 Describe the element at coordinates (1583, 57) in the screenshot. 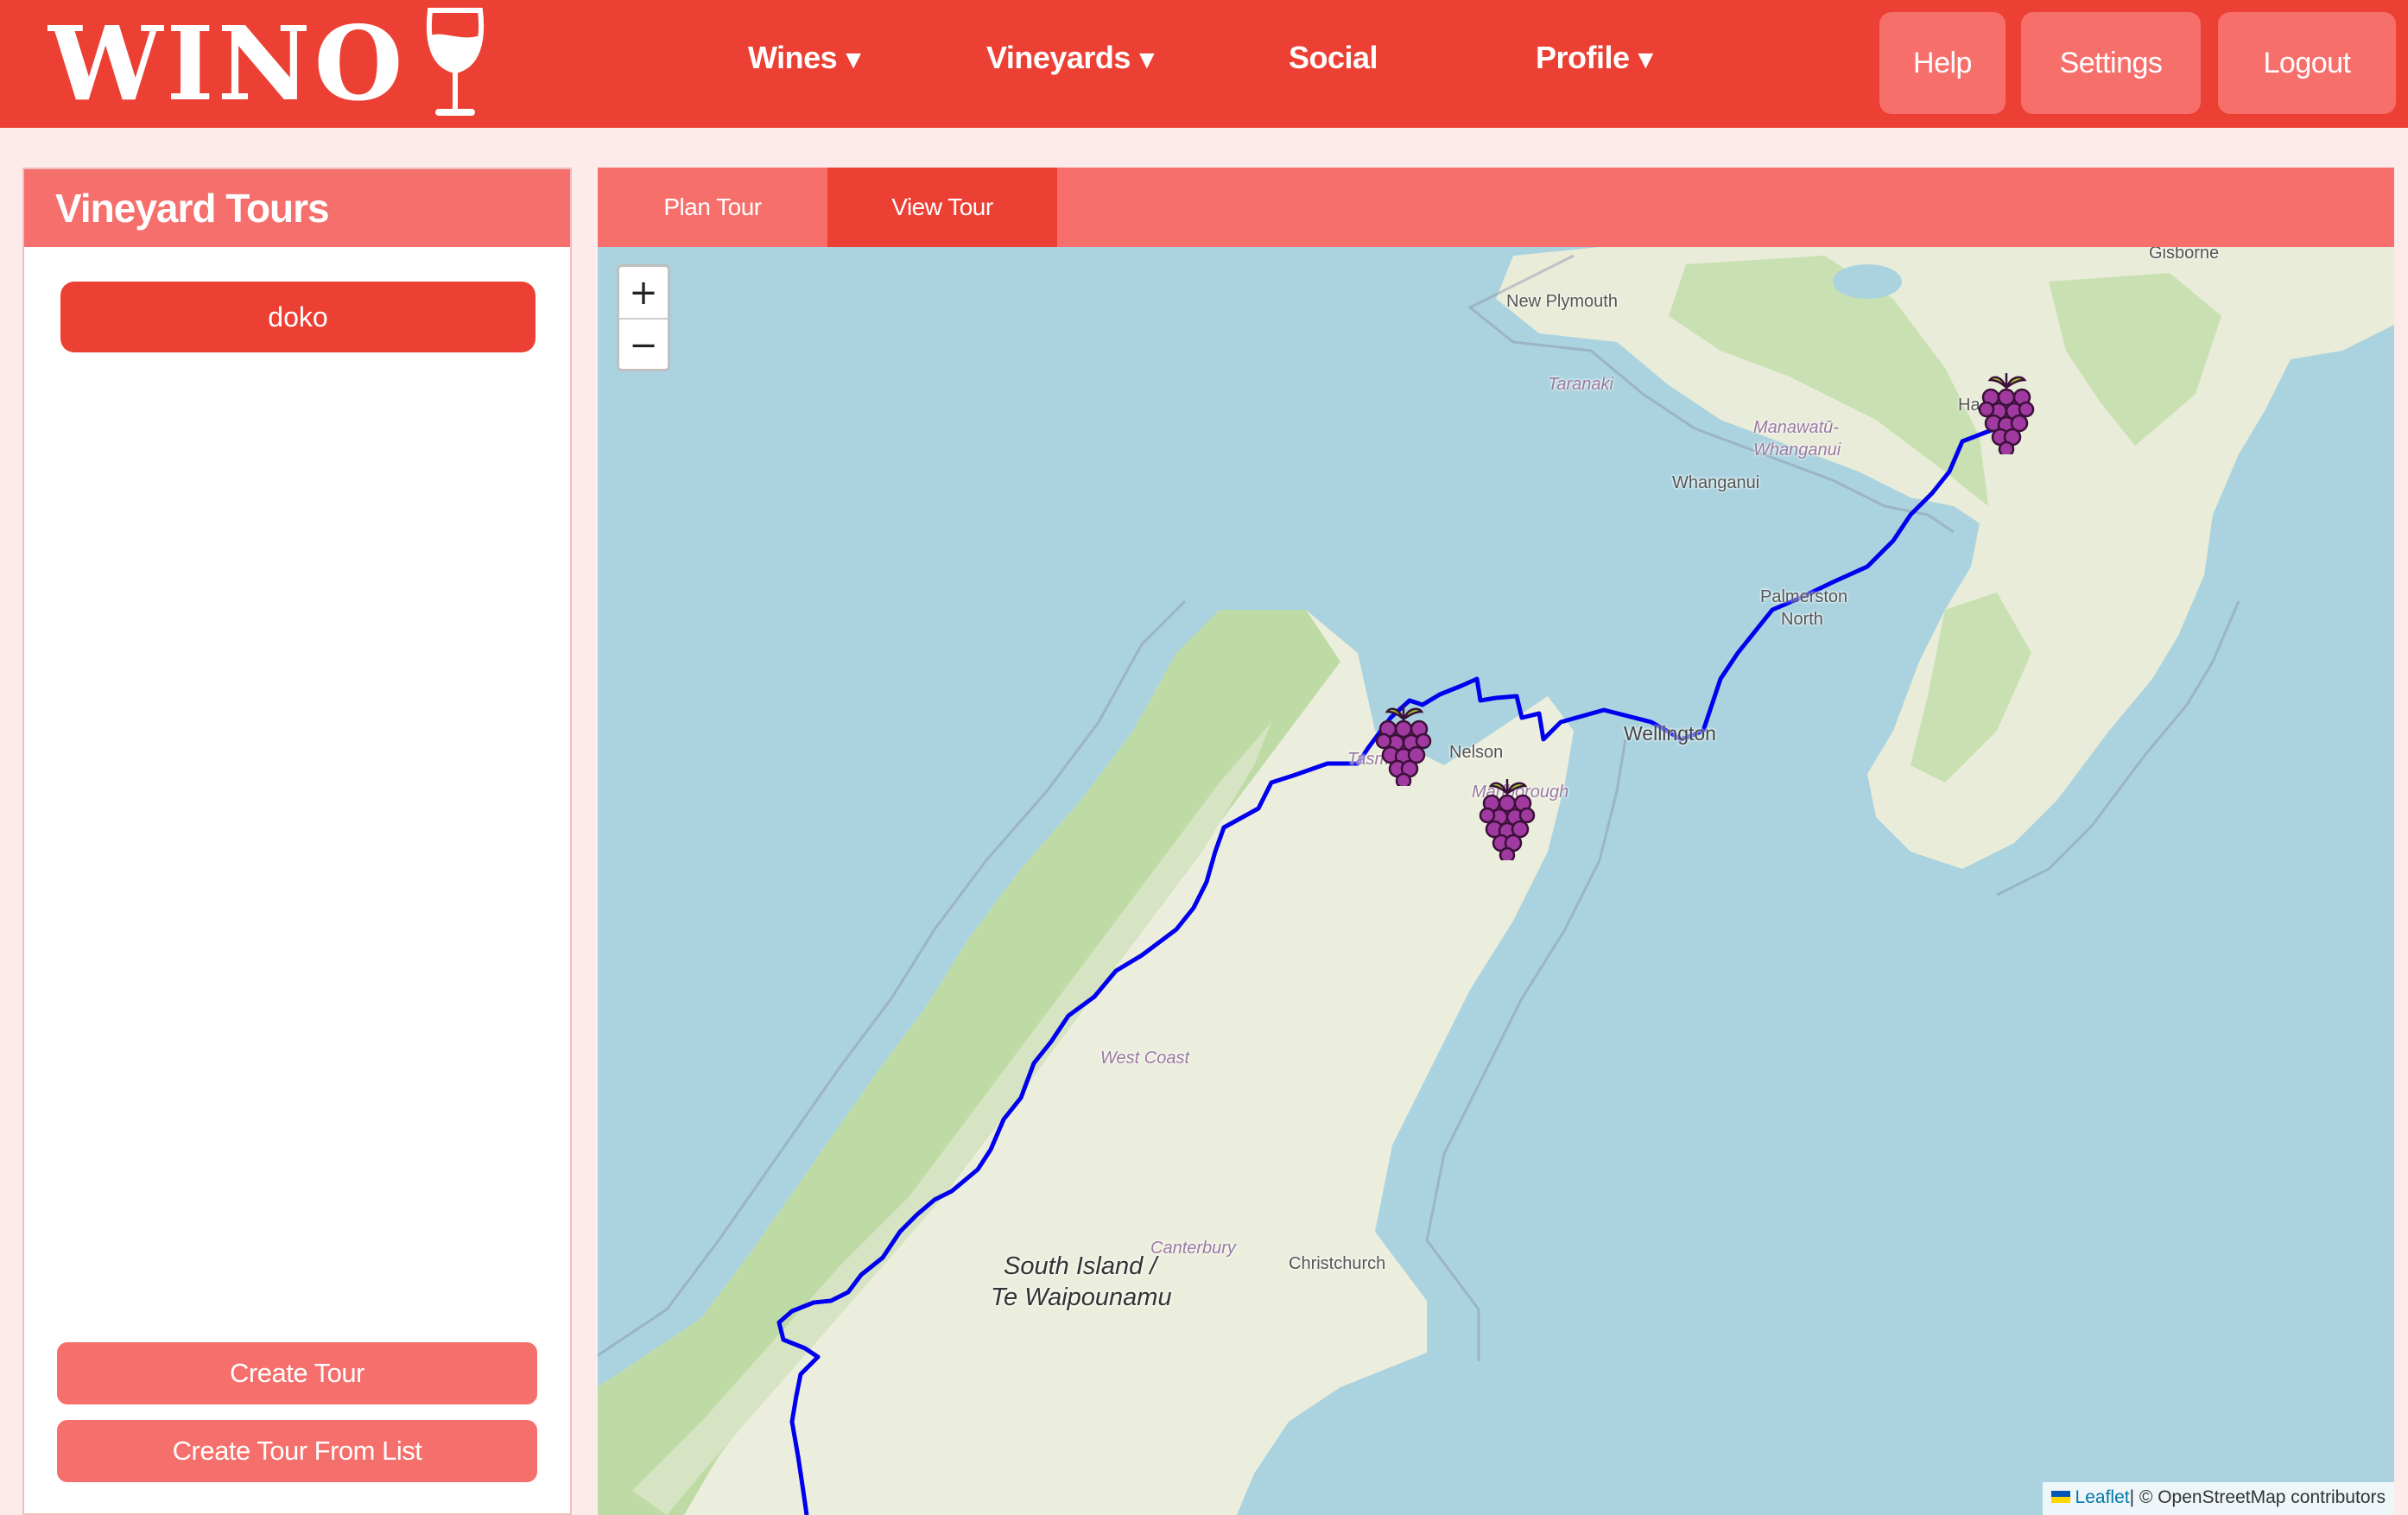

I see `nav-profile-label: Profile` at that location.